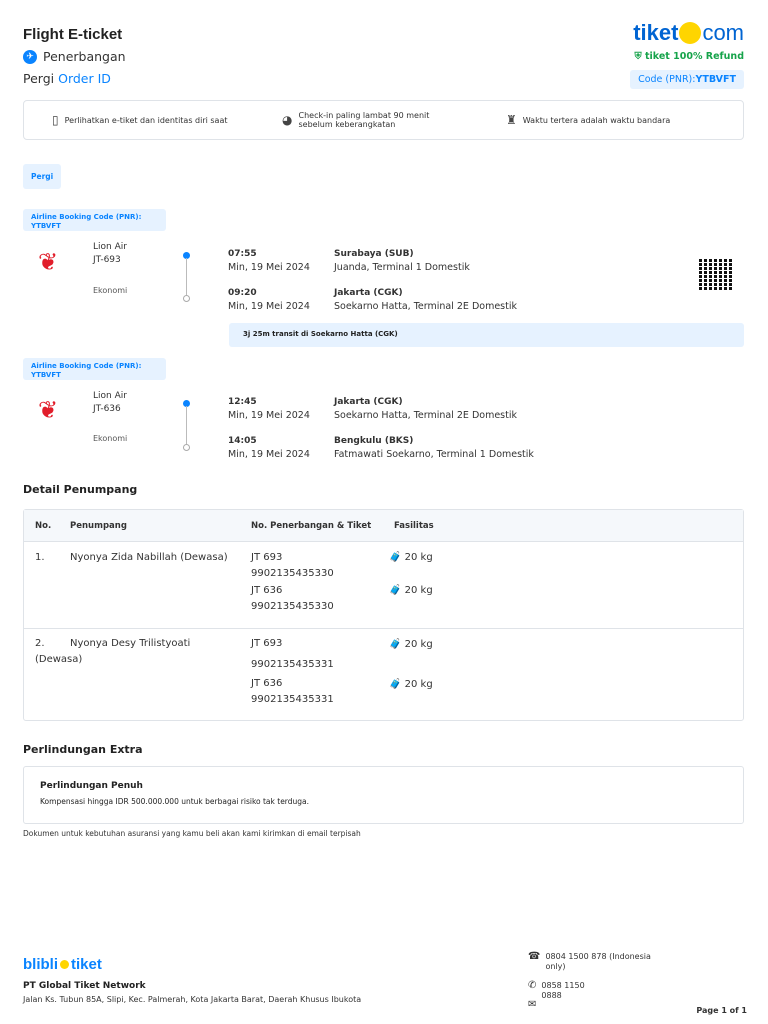  Describe the element at coordinates (242, 293) in the screenshot. I see `arr-time: 09:20` at that location.